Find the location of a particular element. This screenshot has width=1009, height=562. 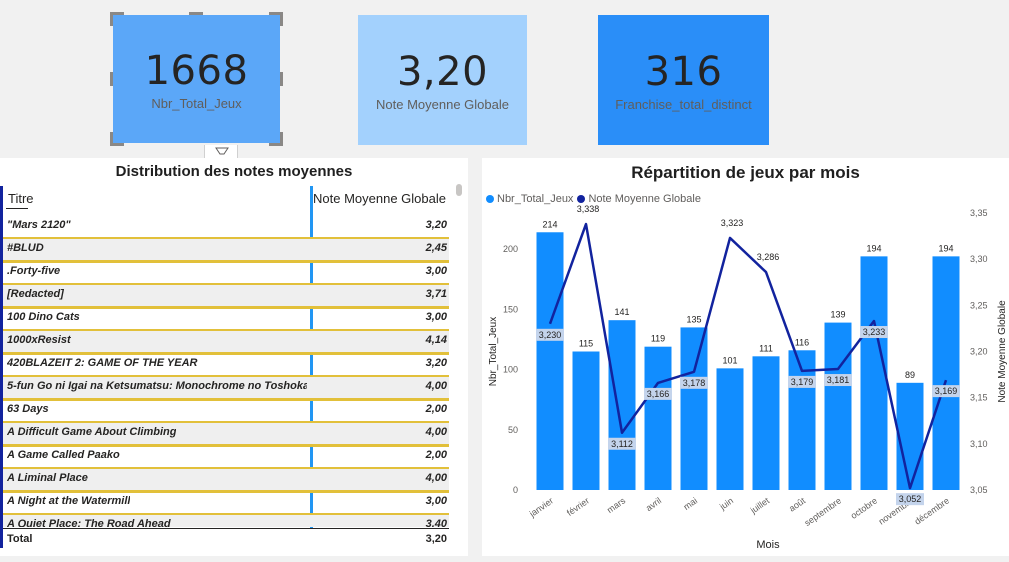

line-data-label: 3,233 is located at coordinates (874, 332).